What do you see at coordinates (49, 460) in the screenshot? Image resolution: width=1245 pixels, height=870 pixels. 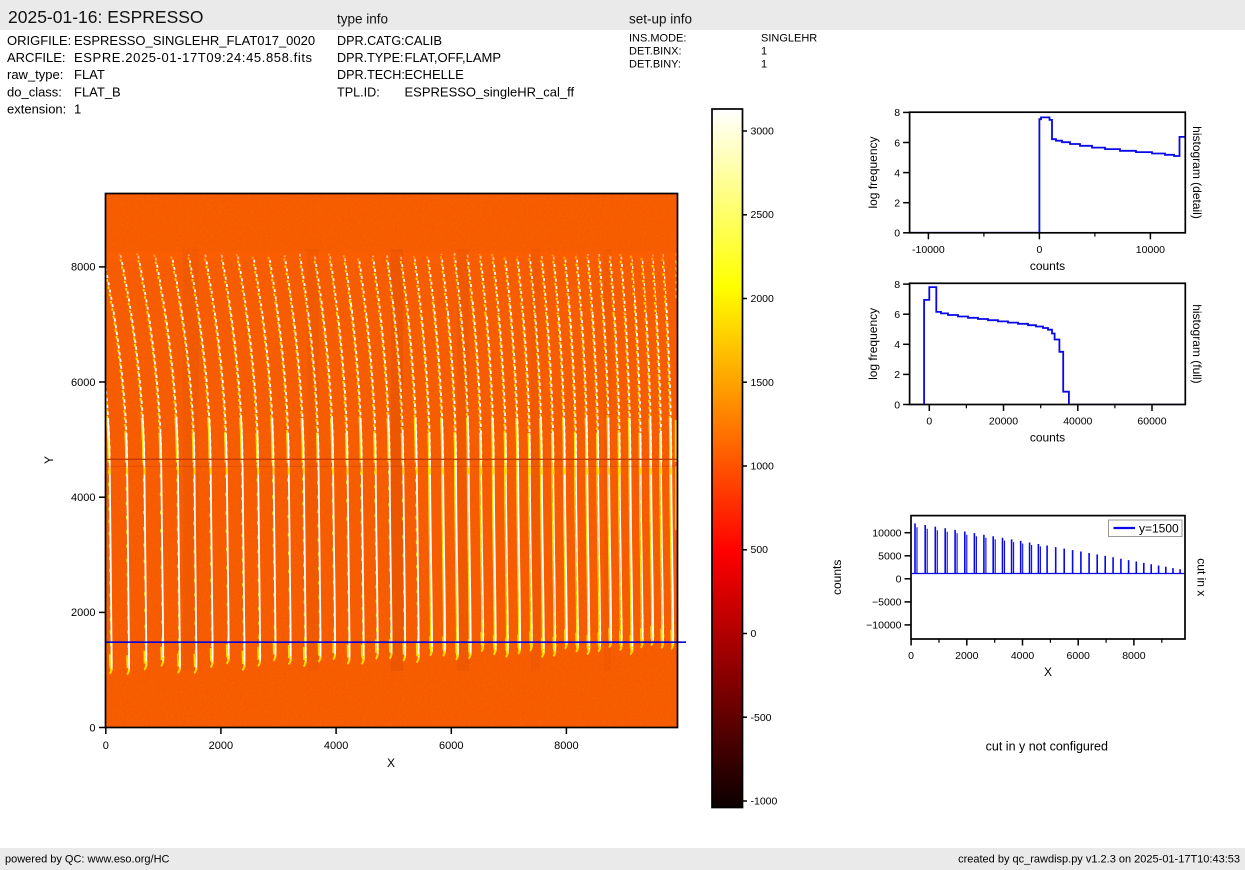 I see `svg-text: Y` at bounding box center [49, 460].